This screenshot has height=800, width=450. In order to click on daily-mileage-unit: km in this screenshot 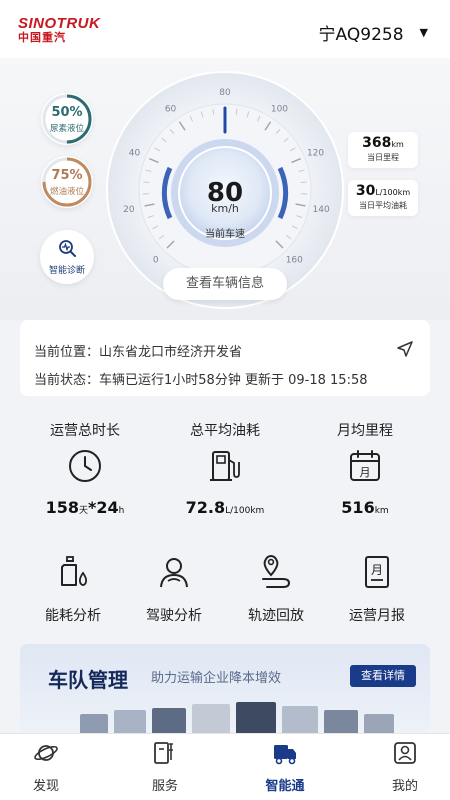, I will do `click(397, 144)`.